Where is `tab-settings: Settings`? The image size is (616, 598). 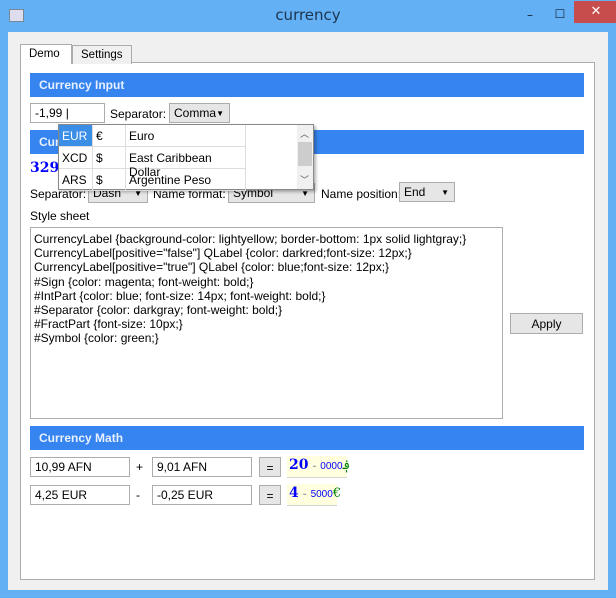 tab-settings: Settings is located at coordinates (102, 54).